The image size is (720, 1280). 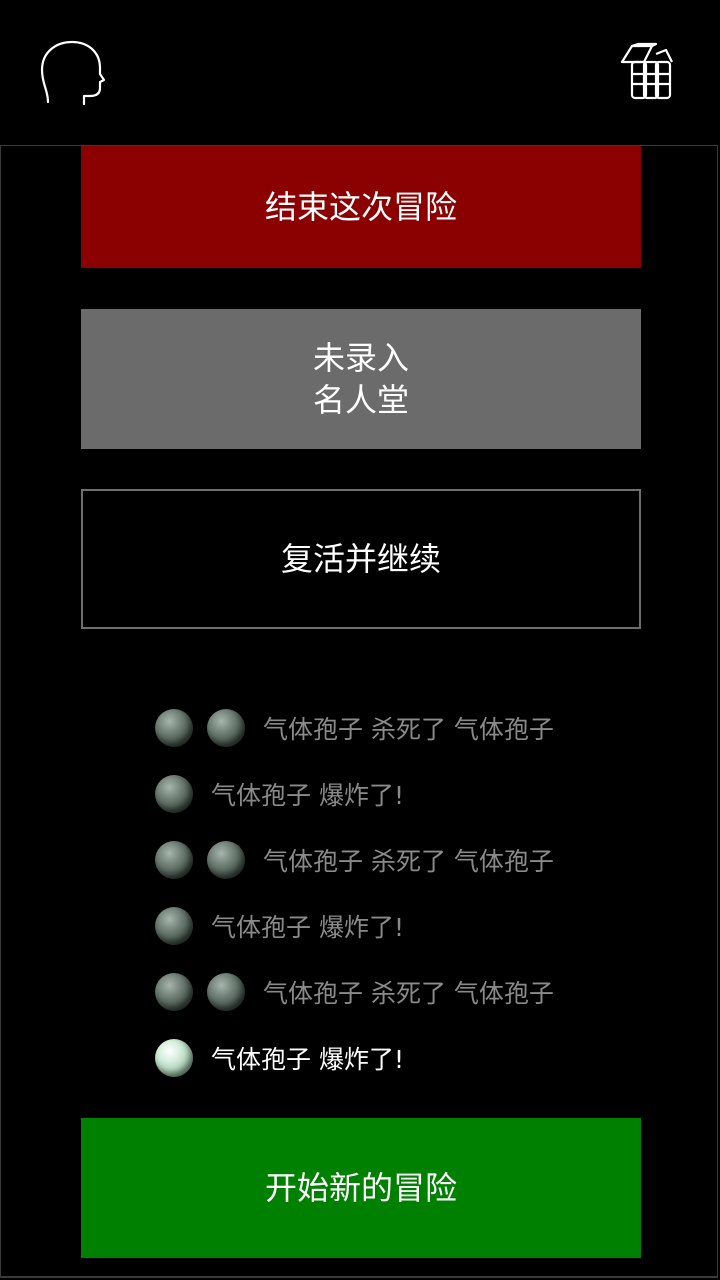 What do you see at coordinates (361, 1188) in the screenshot?
I see `new-adventure-button: 开始新的冒险` at bounding box center [361, 1188].